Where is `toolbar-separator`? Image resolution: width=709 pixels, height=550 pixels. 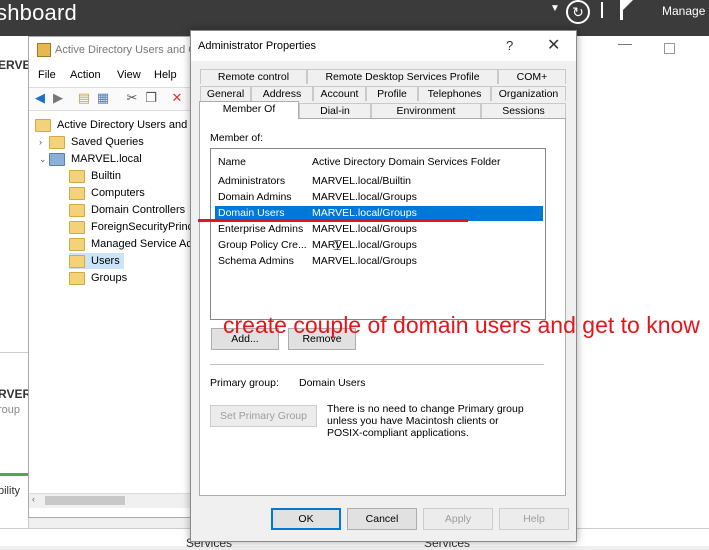 toolbar-separator is located at coordinates (602, 10).